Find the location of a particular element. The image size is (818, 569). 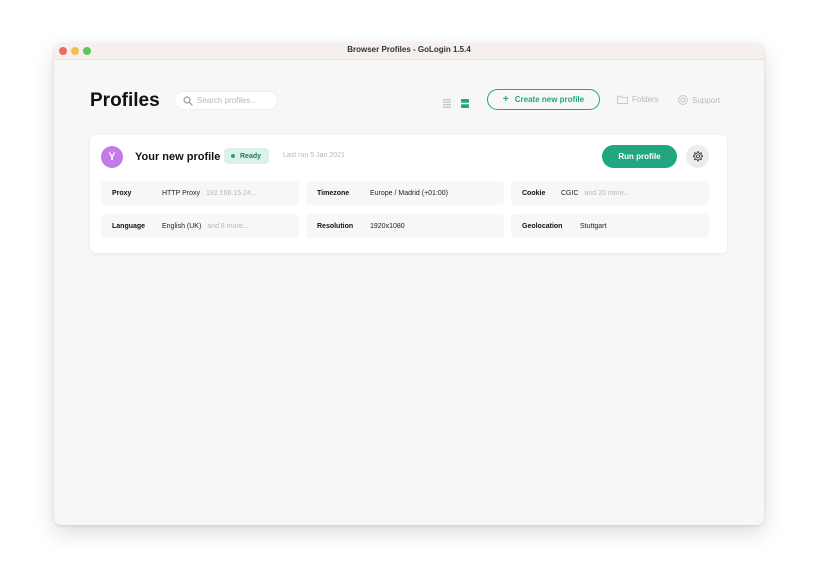

grid-view-icon is located at coordinates (465, 103).